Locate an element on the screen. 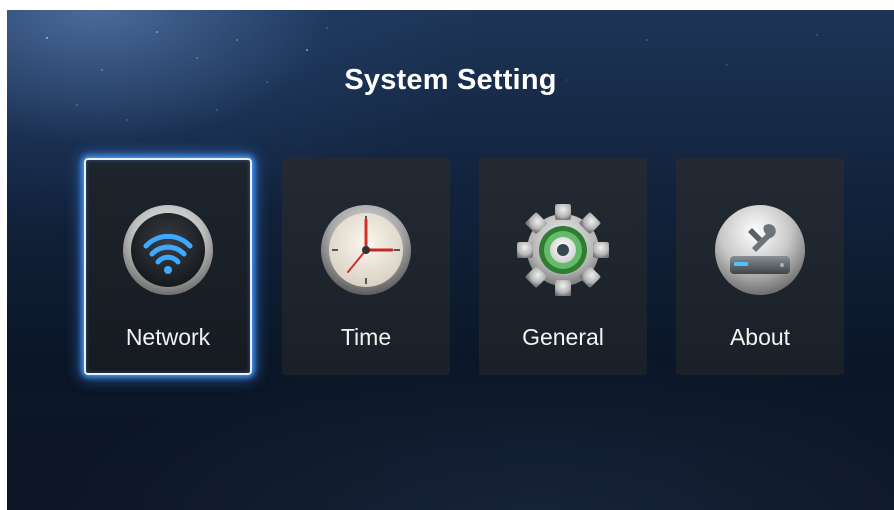  menu-item-network: Network is located at coordinates (168, 266).